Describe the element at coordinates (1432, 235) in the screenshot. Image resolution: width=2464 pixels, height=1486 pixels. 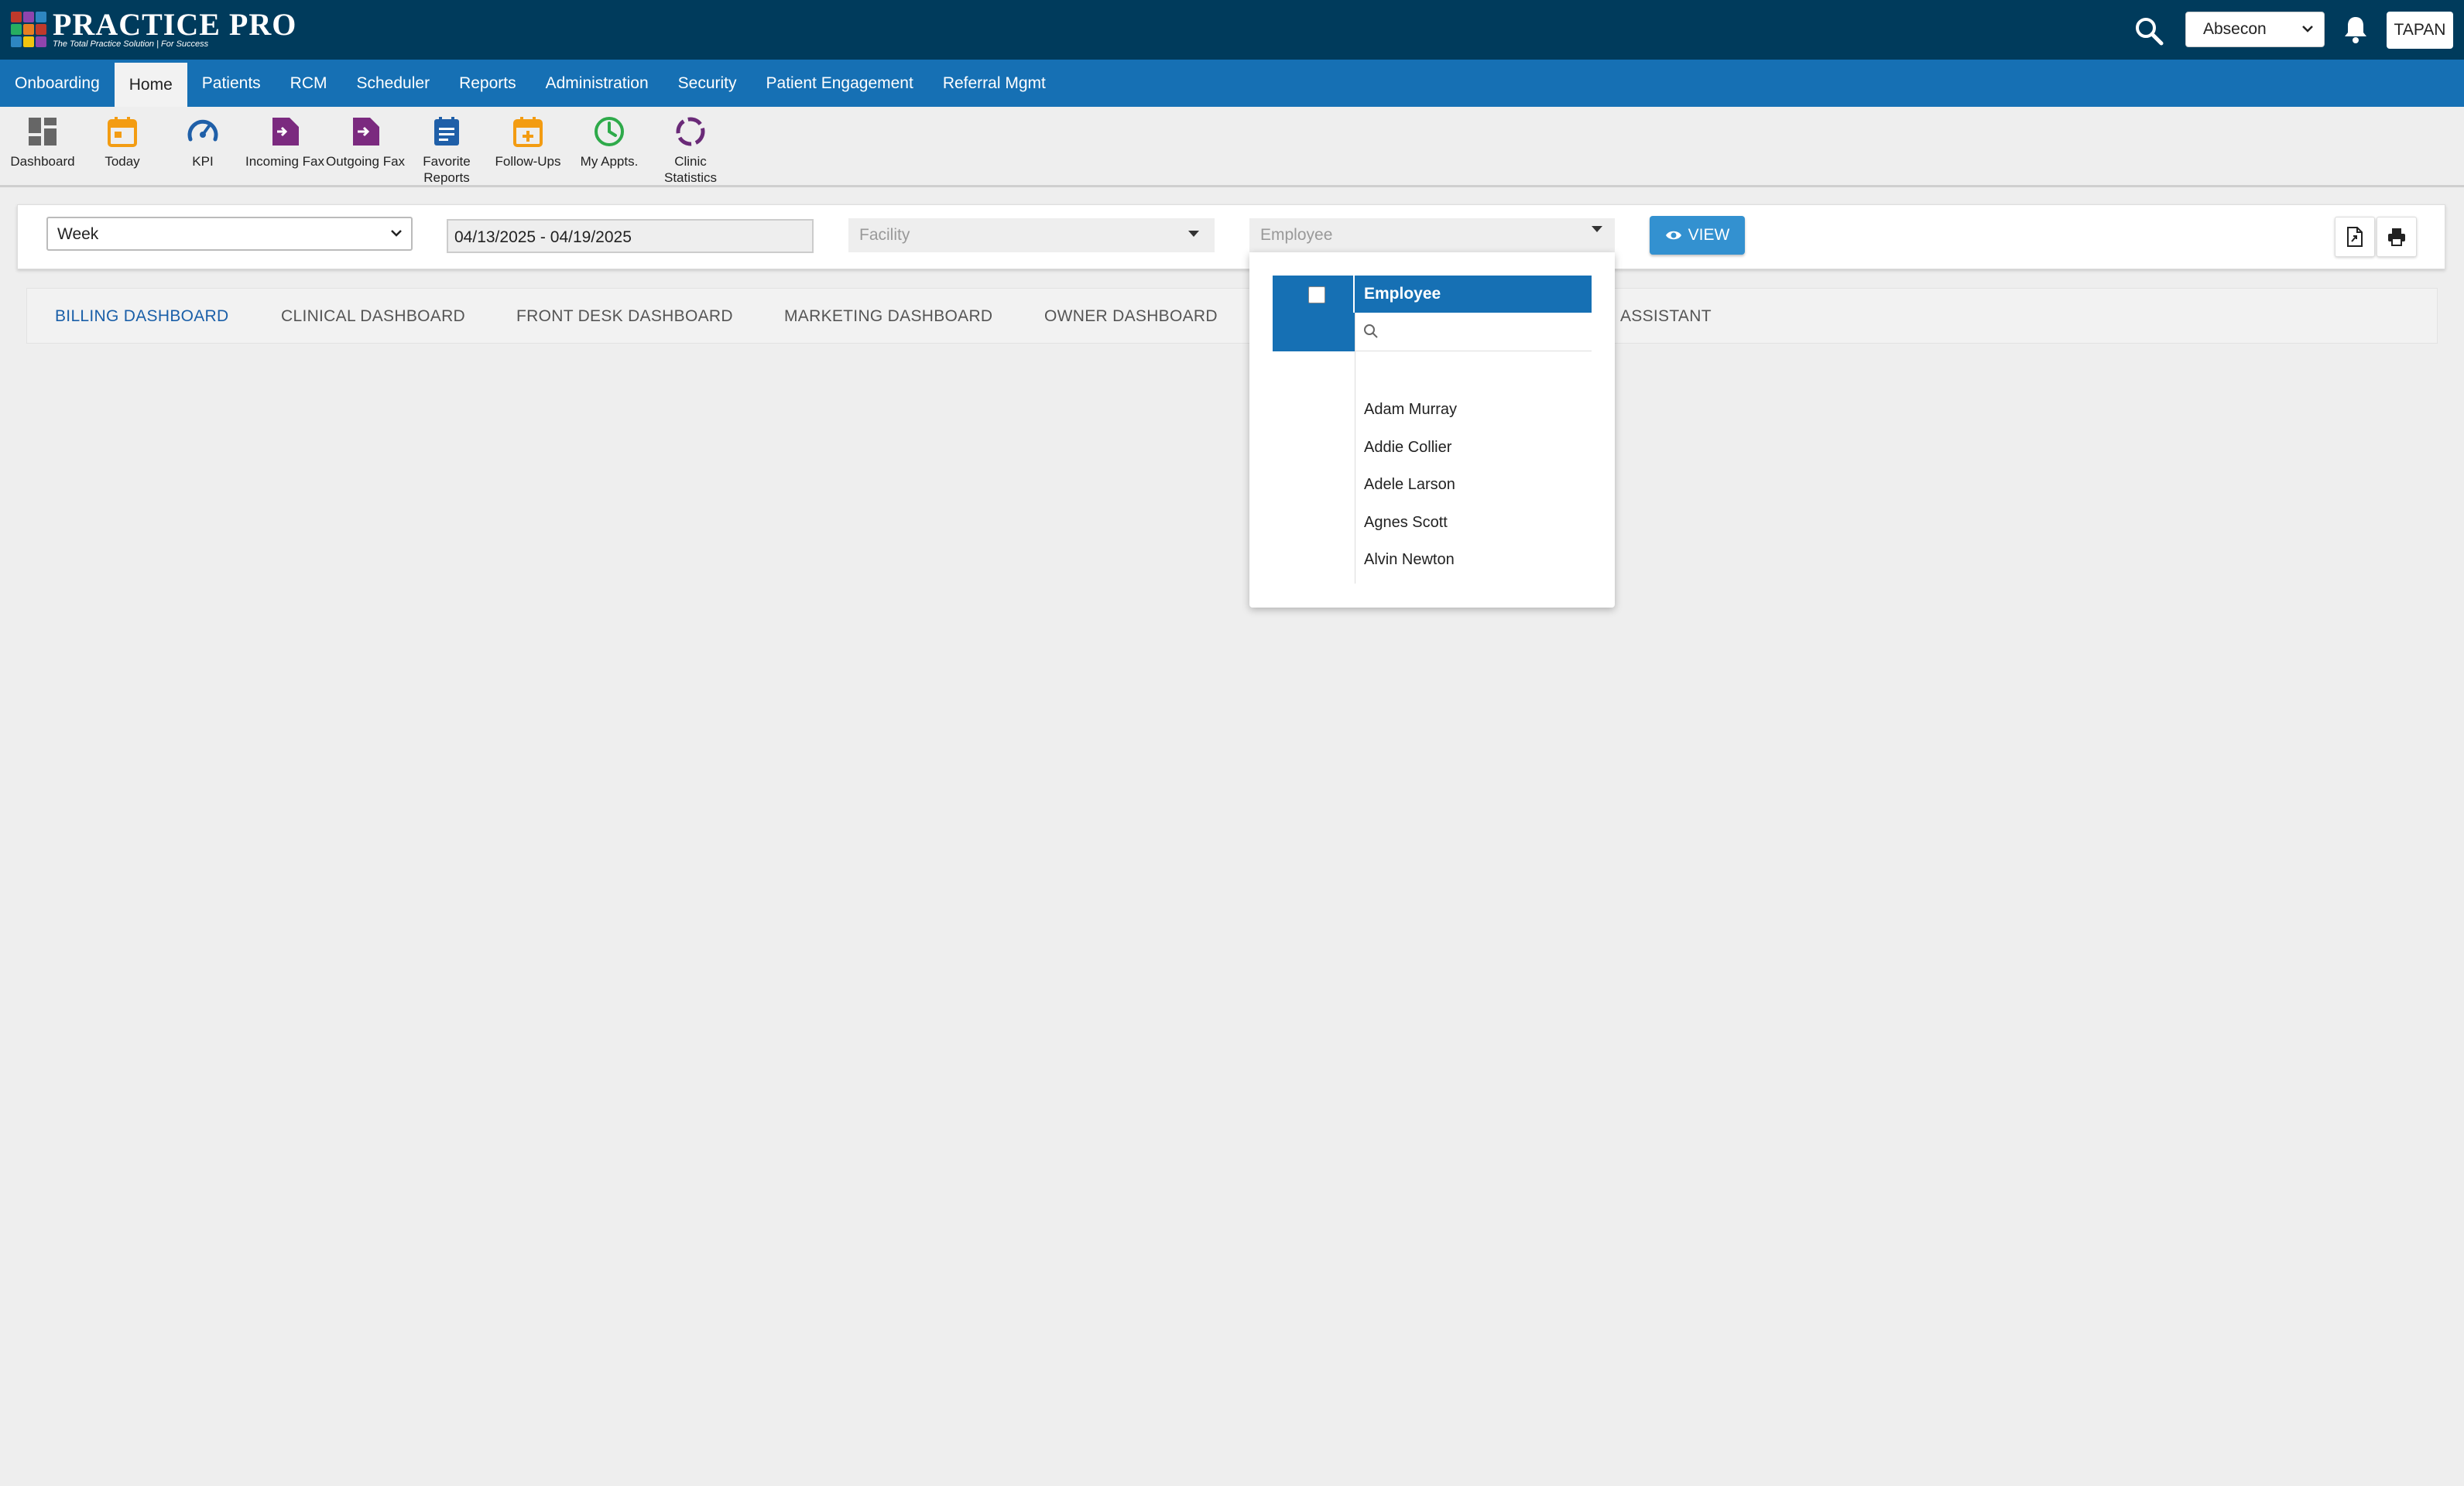
I see `employee-select: Employee` at that location.